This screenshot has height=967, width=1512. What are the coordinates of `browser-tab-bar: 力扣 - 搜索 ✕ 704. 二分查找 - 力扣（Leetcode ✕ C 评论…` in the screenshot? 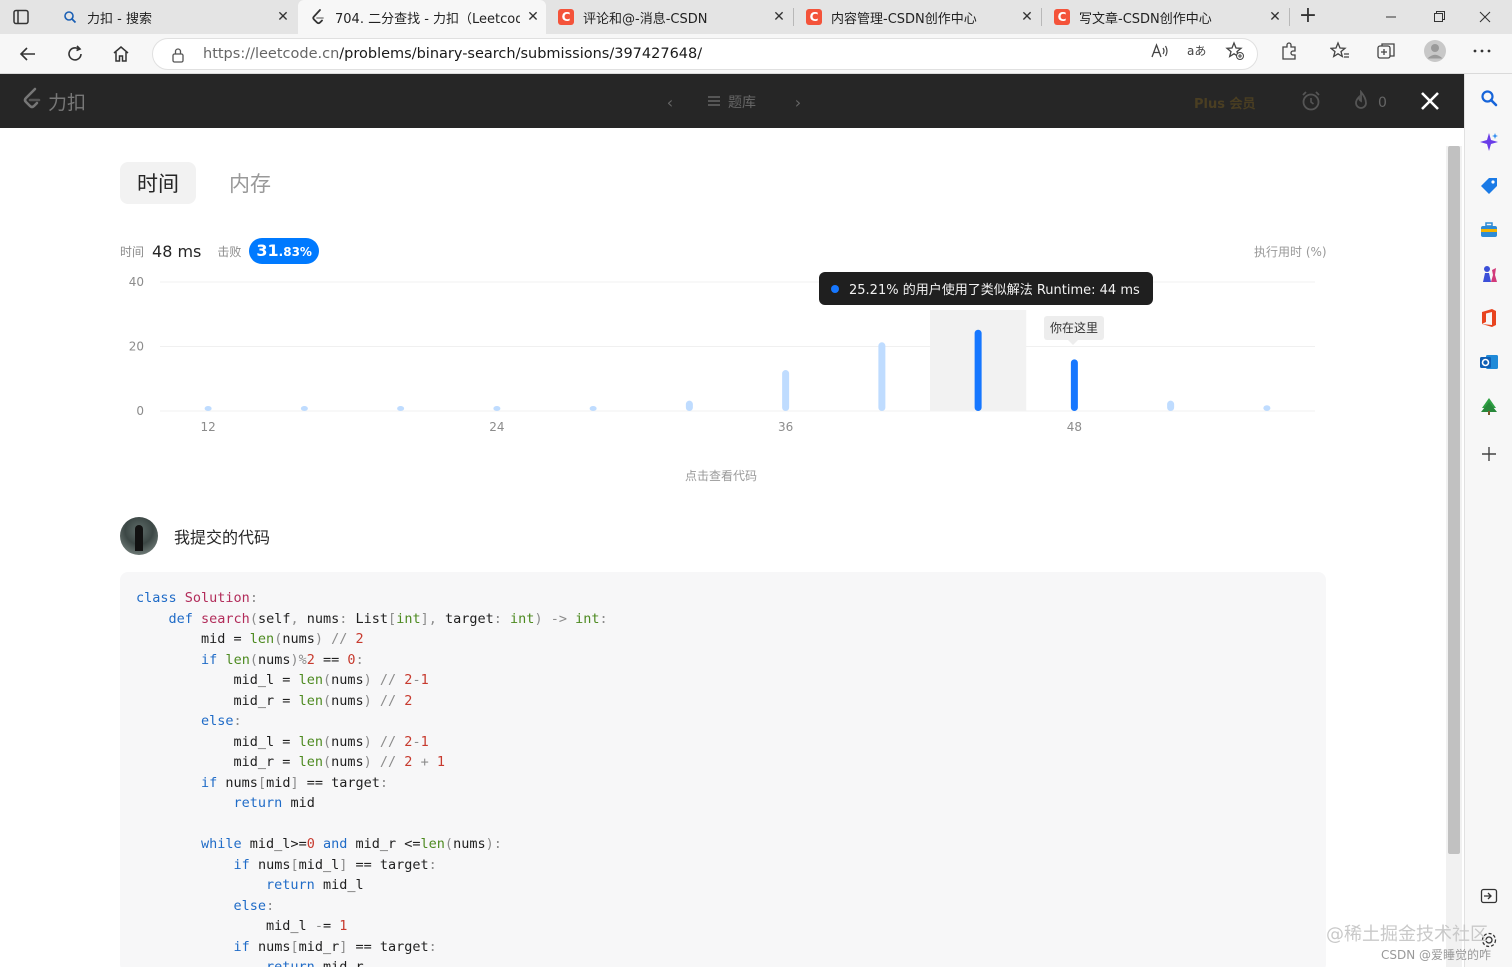 It's located at (756, 17).